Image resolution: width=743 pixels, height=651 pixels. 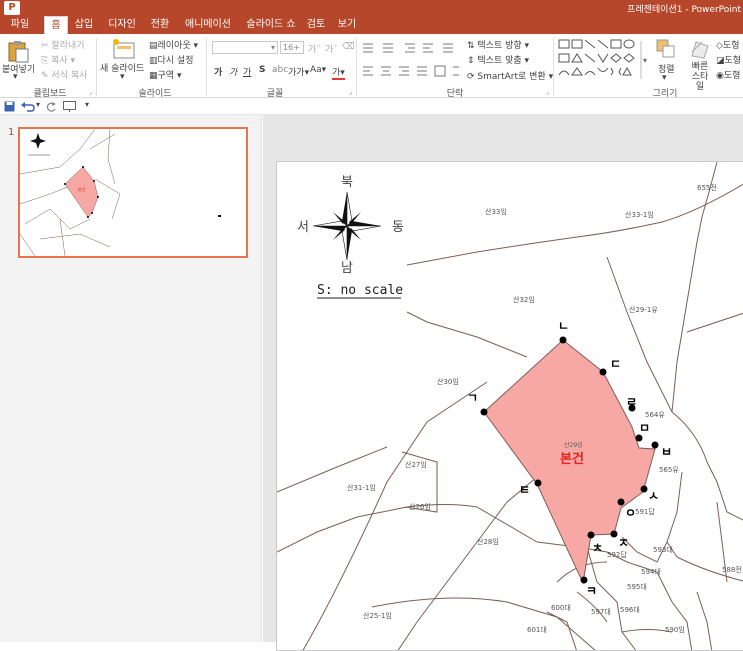 What do you see at coordinates (298, 71) in the screenshot?
I see `char-spacing-button: 가가▾` at bounding box center [298, 71].